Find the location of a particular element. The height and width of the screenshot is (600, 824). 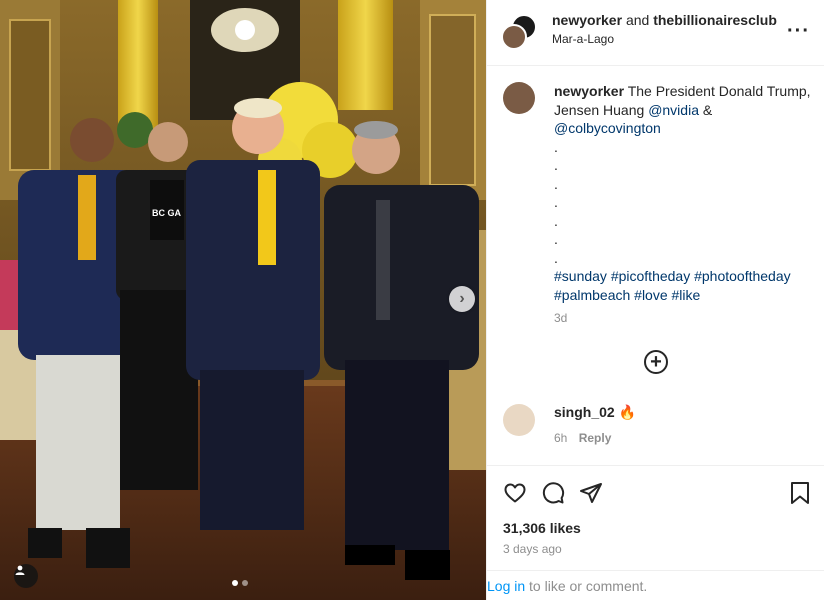

share-icon is located at coordinates (591, 493).